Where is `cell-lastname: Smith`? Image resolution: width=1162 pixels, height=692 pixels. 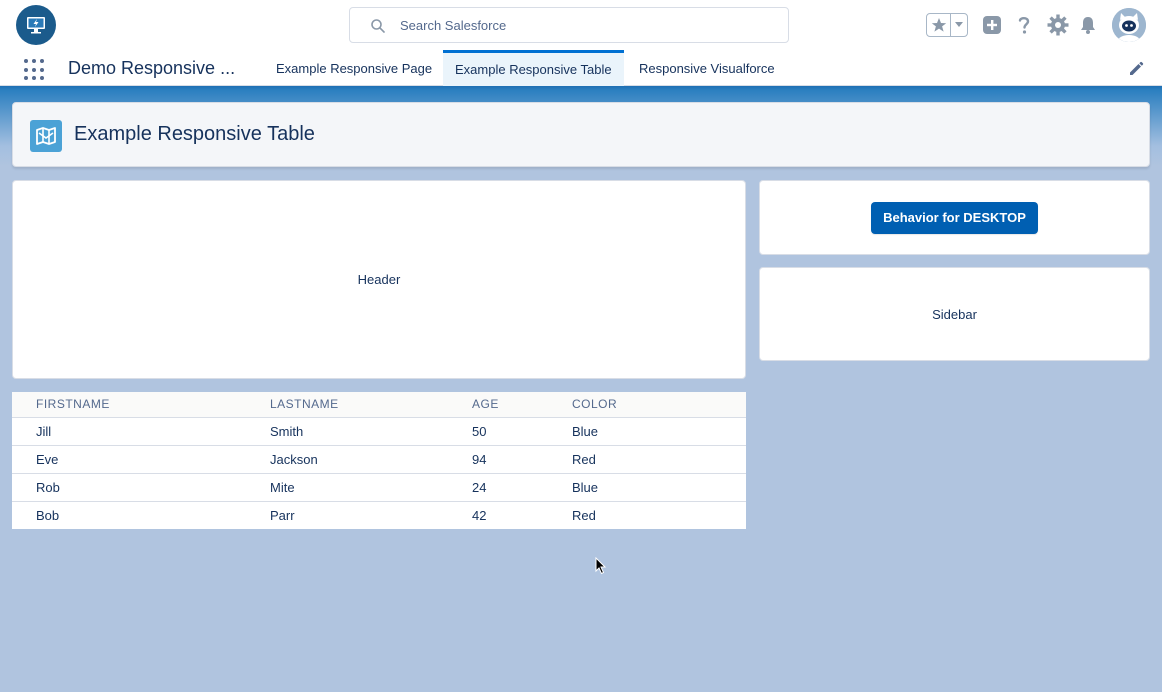 cell-lastname: Smith is located at coordinates (347, 431).